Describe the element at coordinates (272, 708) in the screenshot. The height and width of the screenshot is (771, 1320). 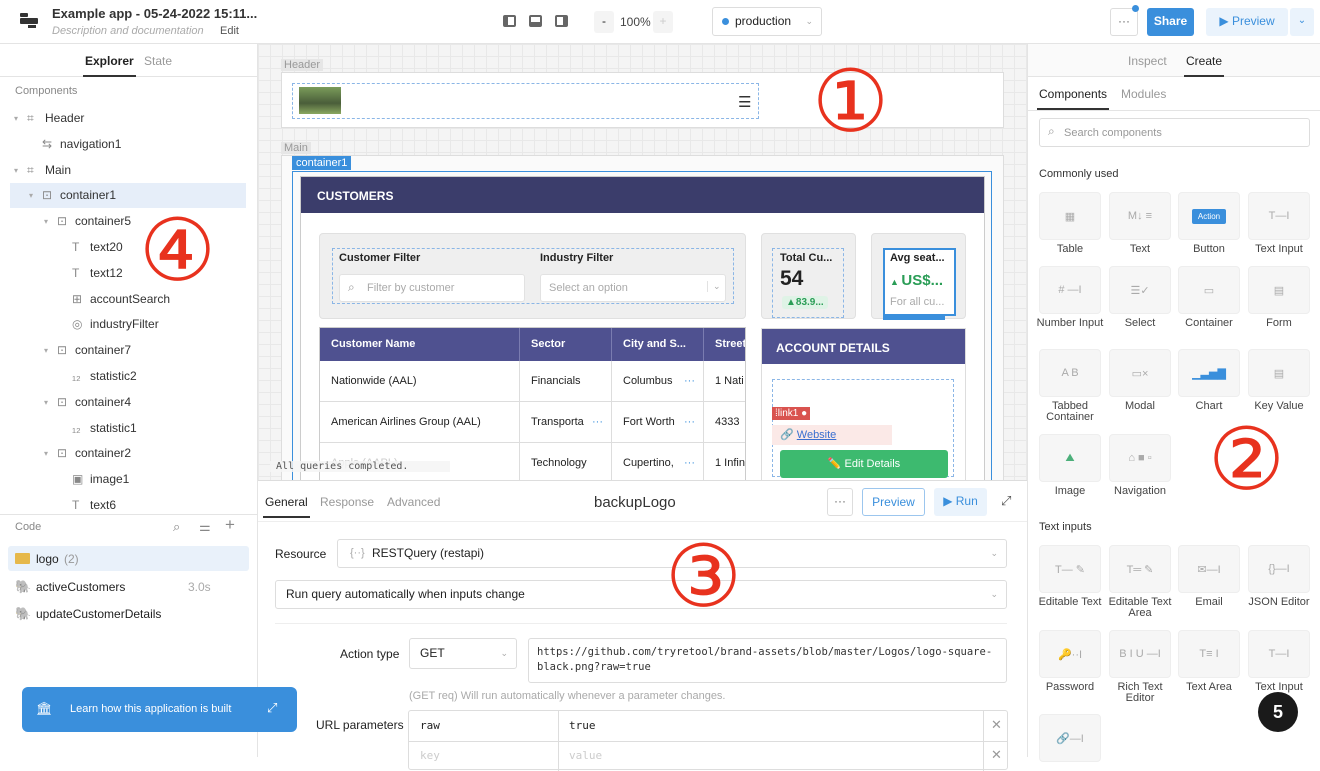
I see `expand-icon: ⤢` at that location.